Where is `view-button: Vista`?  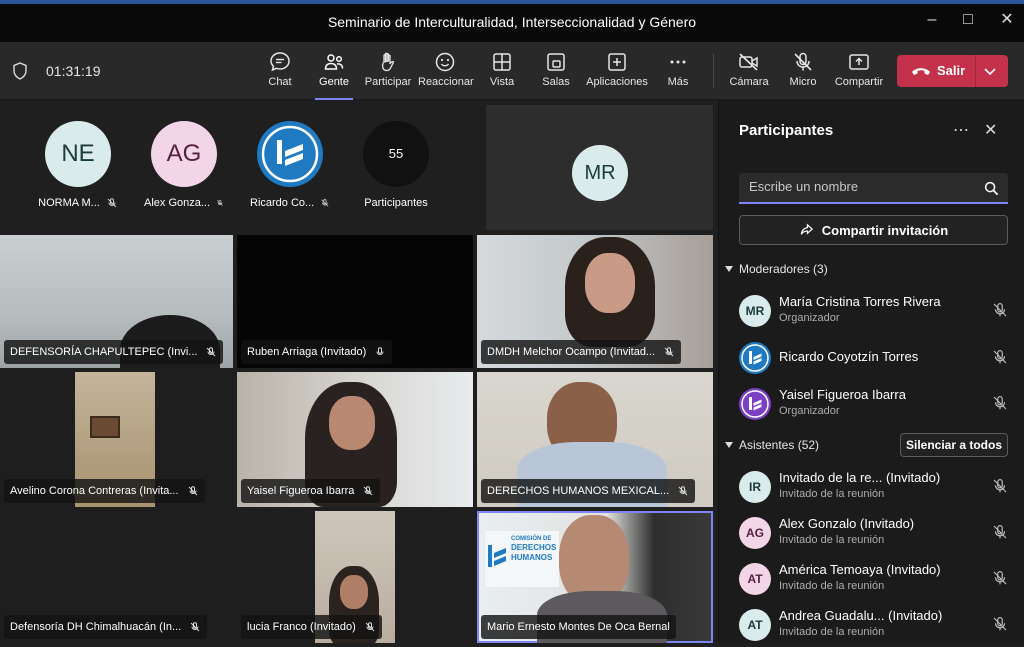 view-button: Vista is located at coordinates (502, 72).